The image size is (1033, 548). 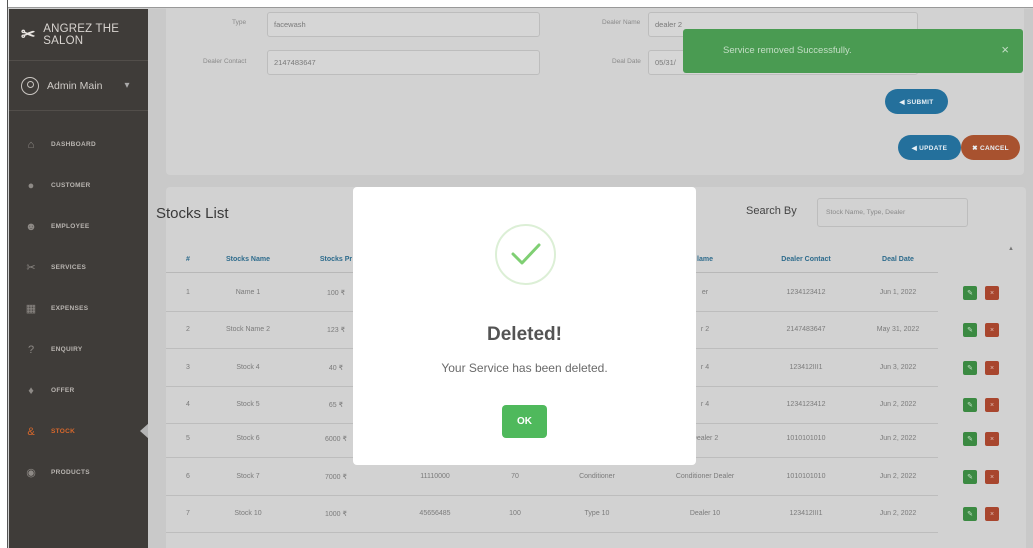 What do you see at coordinates (69, 267) in the screenshot?
I see `sidebar-item-label: SERVICES` at bounding box center [69, 267].